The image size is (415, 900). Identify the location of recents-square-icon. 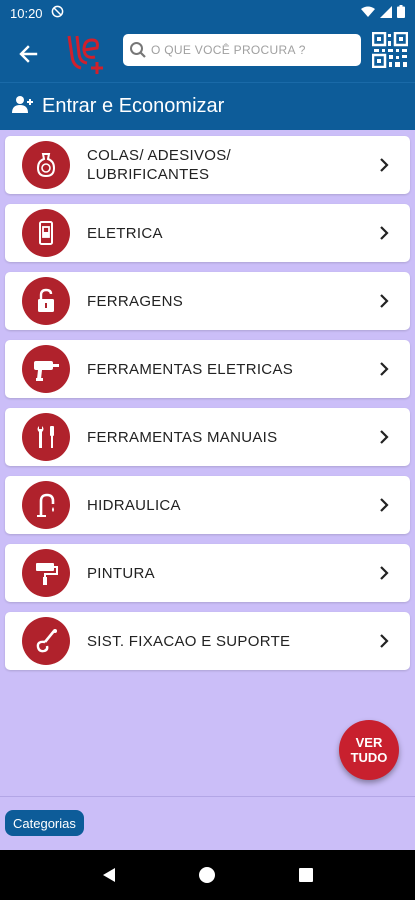
(305, 875).